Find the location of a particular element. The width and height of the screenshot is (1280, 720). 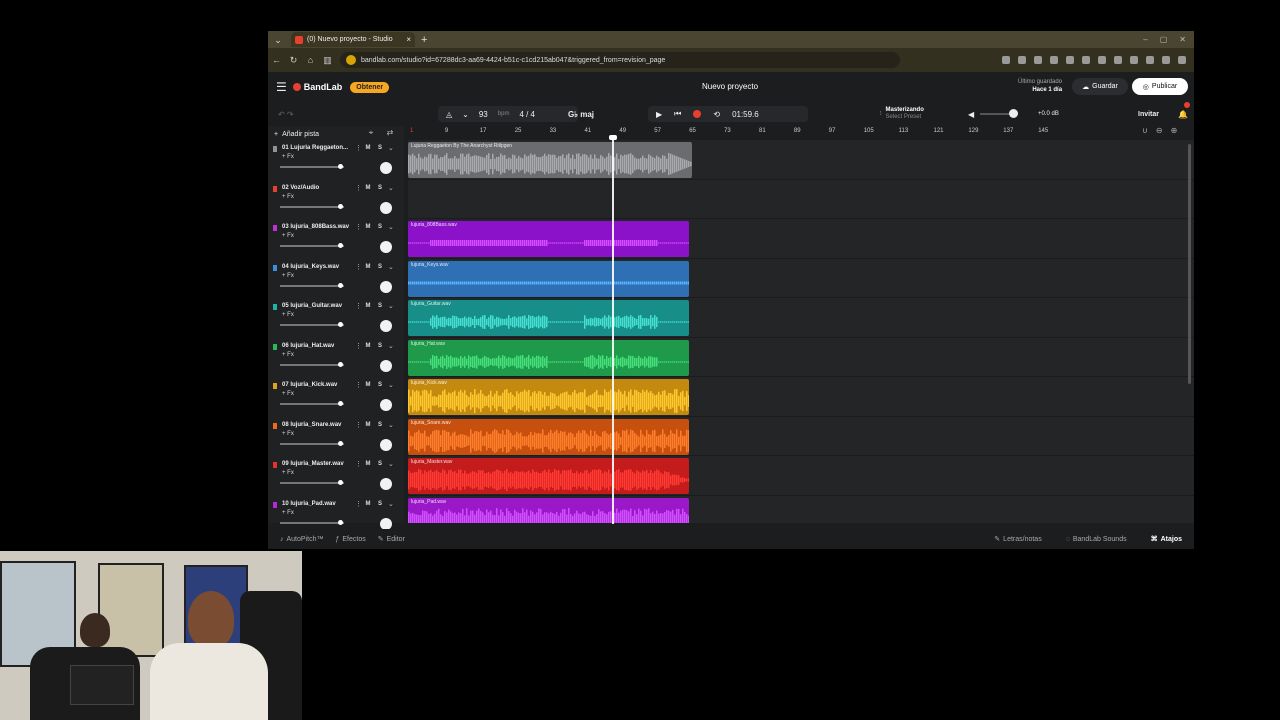

bpm-value: 93 is located at coordinates (483, 114).